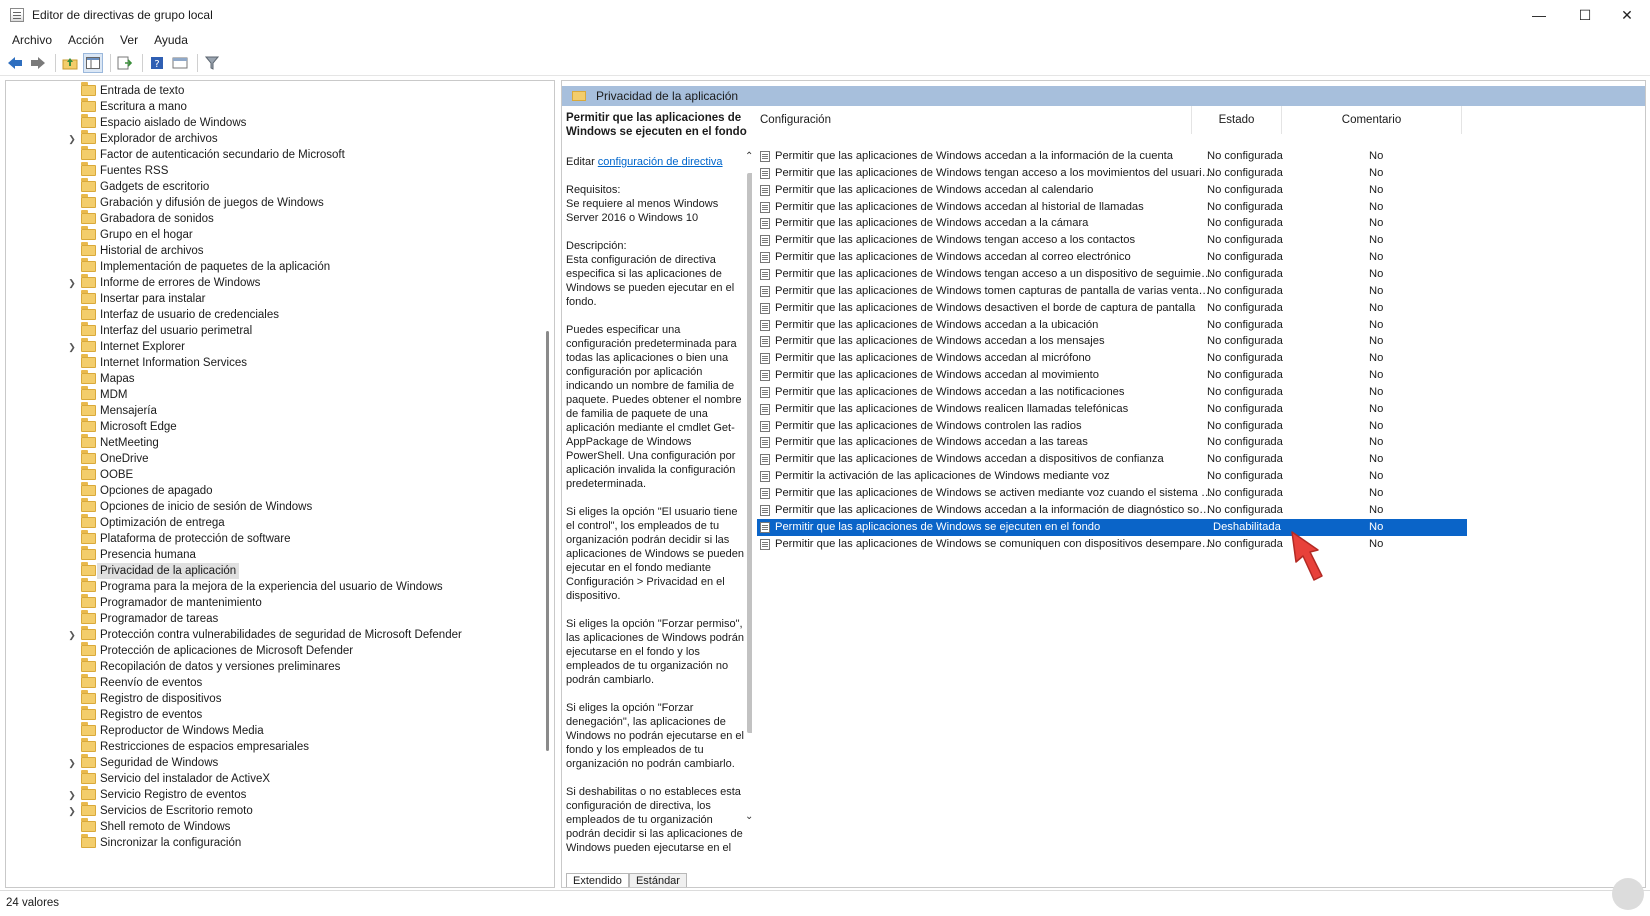 This screenshot has width=1650, height=916. Describe the element at coordinates (276, 778) in the screenshot. I see `tree-item: Servicio del instalador de ActiveX` at that location.